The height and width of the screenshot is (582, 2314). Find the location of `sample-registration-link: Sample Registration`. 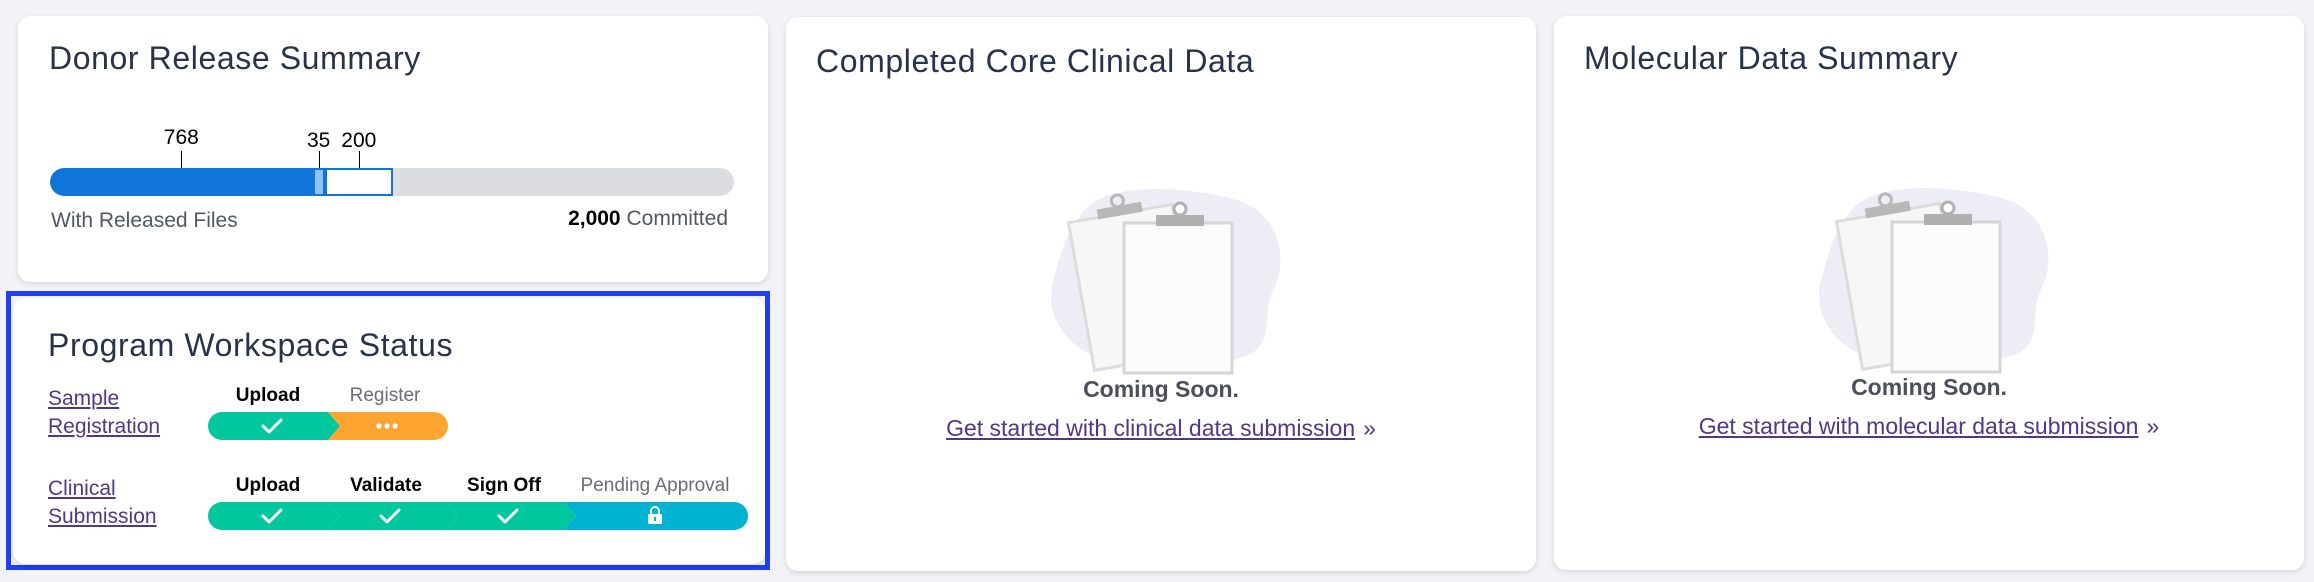

sample-registration-link: Sample Registration is located at coordinates (104, 413).